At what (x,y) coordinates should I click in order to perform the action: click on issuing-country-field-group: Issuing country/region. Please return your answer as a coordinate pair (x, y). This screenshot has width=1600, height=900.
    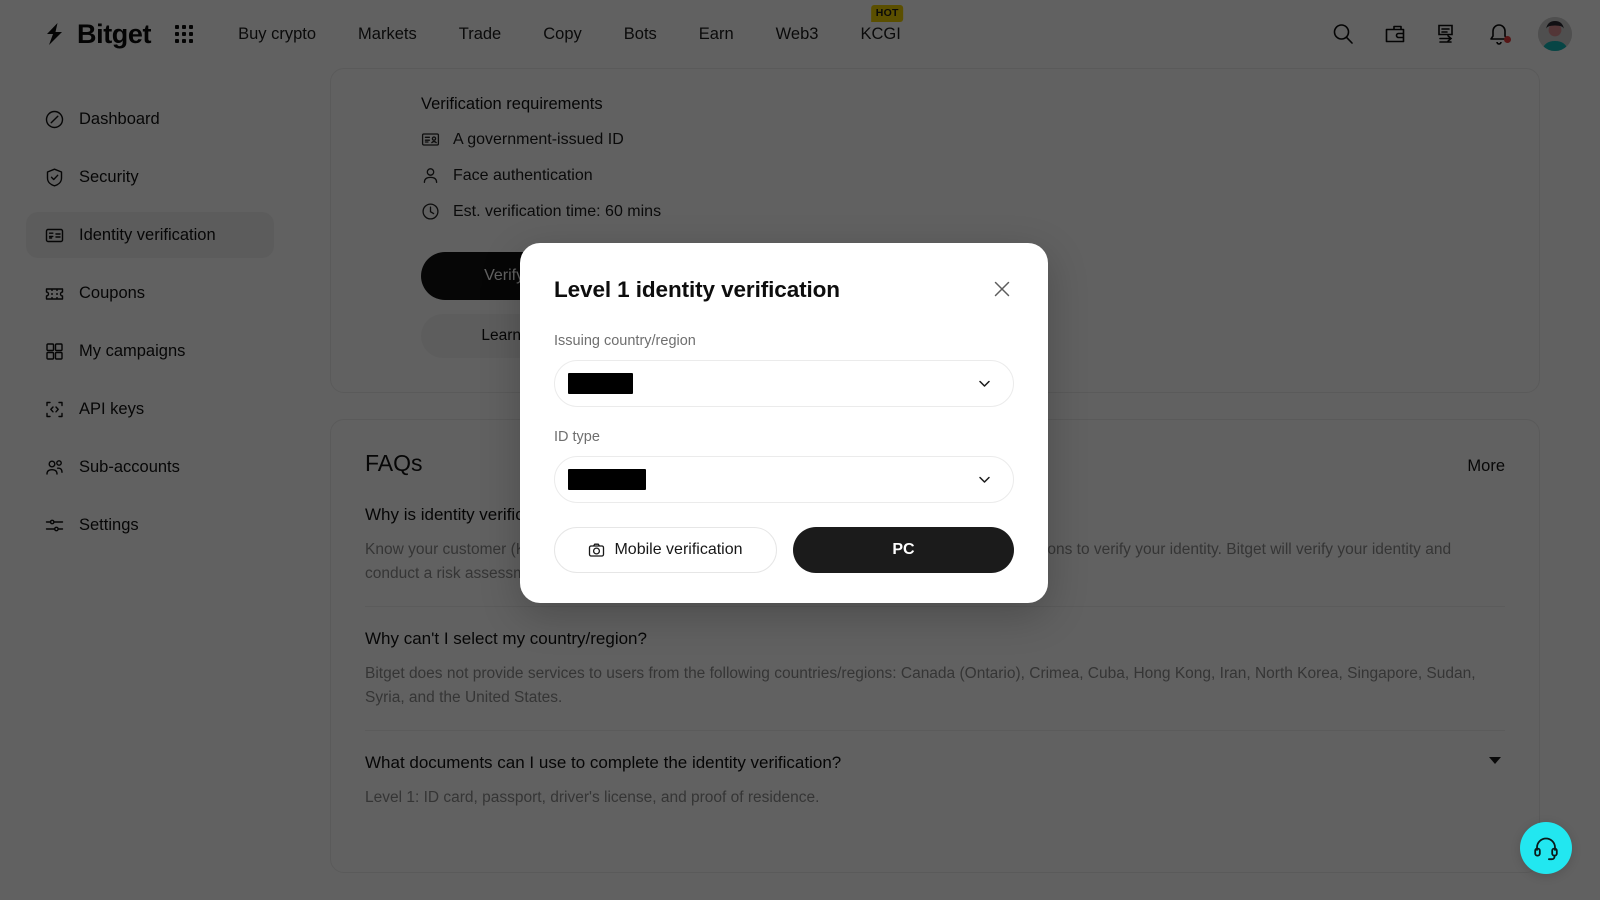
    Looking at the image, I should click on (784, 370).